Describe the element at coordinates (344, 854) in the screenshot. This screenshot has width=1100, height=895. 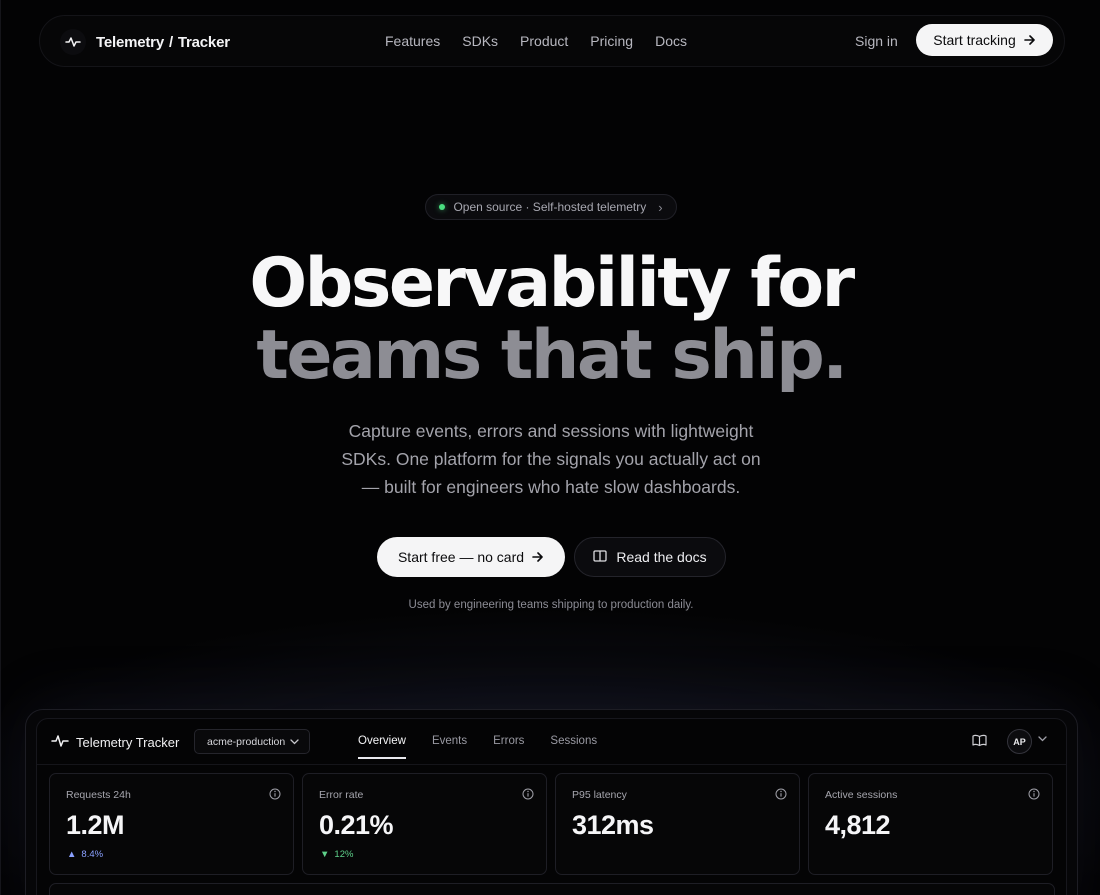
I see `delta-value: 12%` at that location.